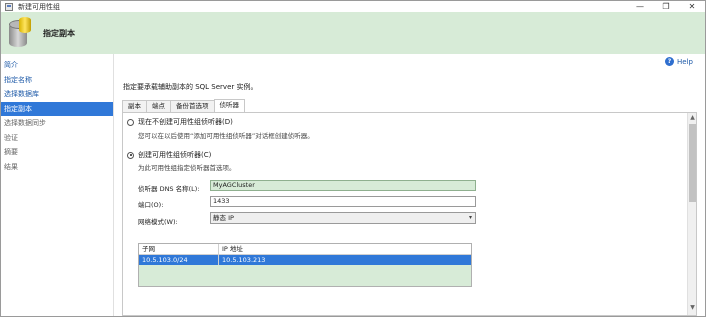 The height and width of the screenshot is (317, 706). I want to click on no-listener-description: 您可以在以后使用“添加可用性组侦听器”对话框创建侦听器。, so click(226, 136).